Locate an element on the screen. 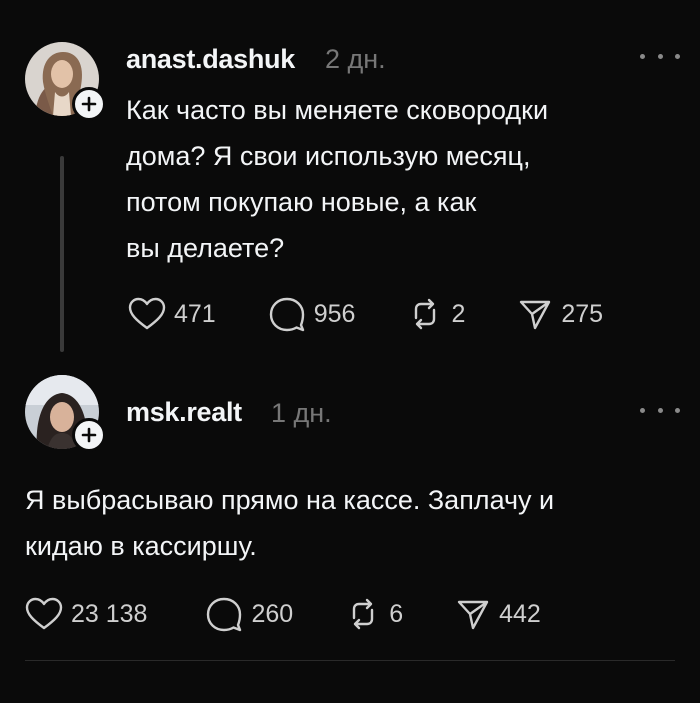 Image resolution: width=700 pixels, height=703 pixels. repost-count: 6 is located at coordinates (396, 613).